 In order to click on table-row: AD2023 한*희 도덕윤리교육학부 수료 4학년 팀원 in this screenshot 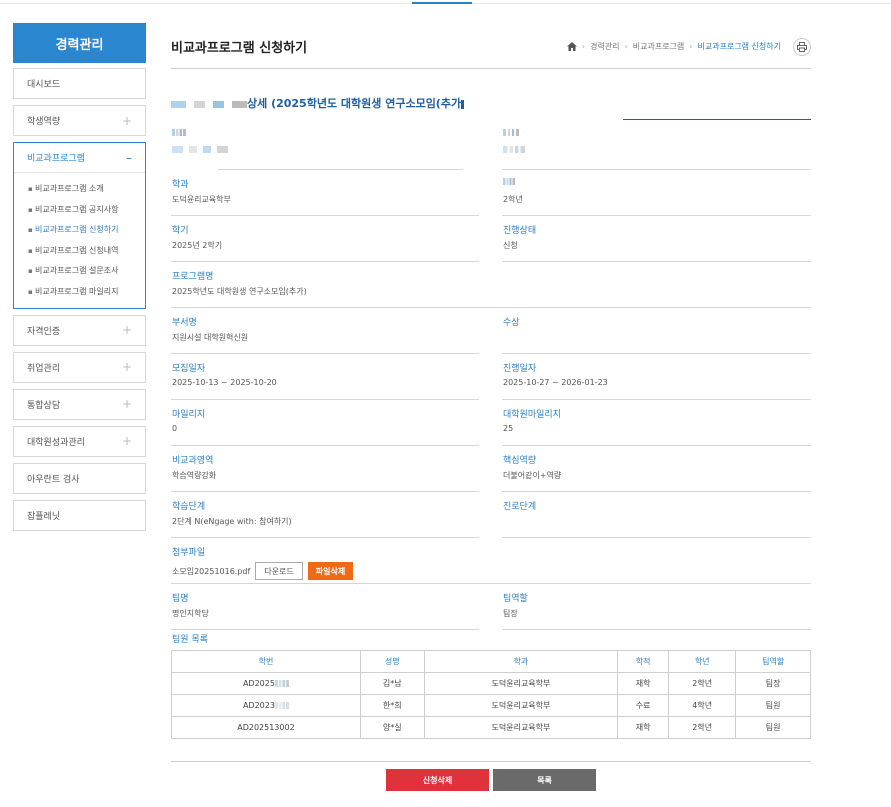, I will do `click(491, 705)`.